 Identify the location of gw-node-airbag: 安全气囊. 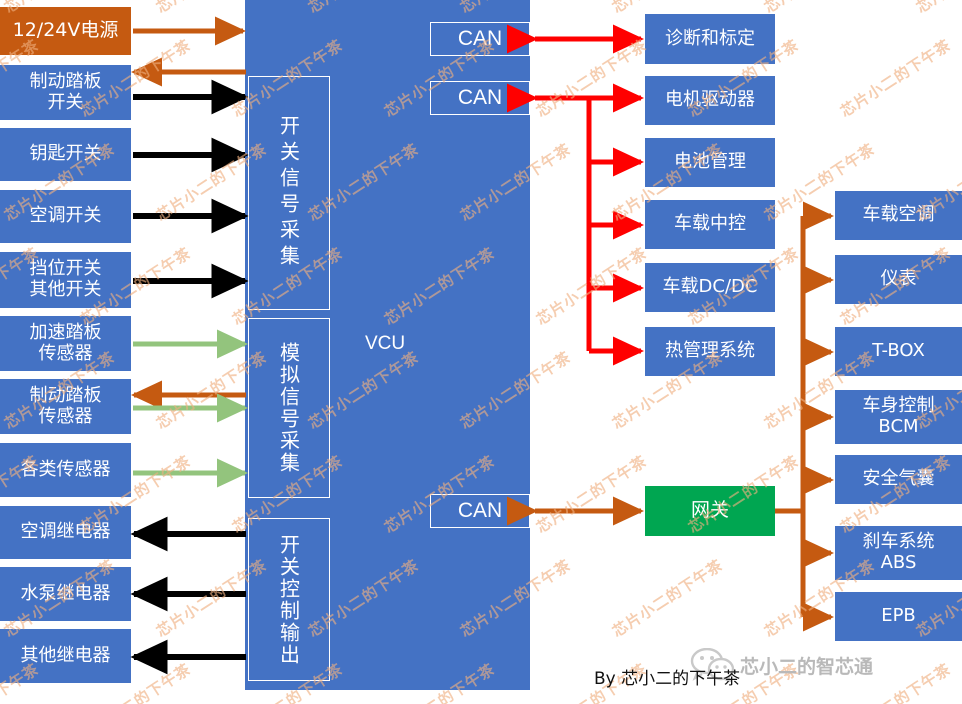
(898, 479).